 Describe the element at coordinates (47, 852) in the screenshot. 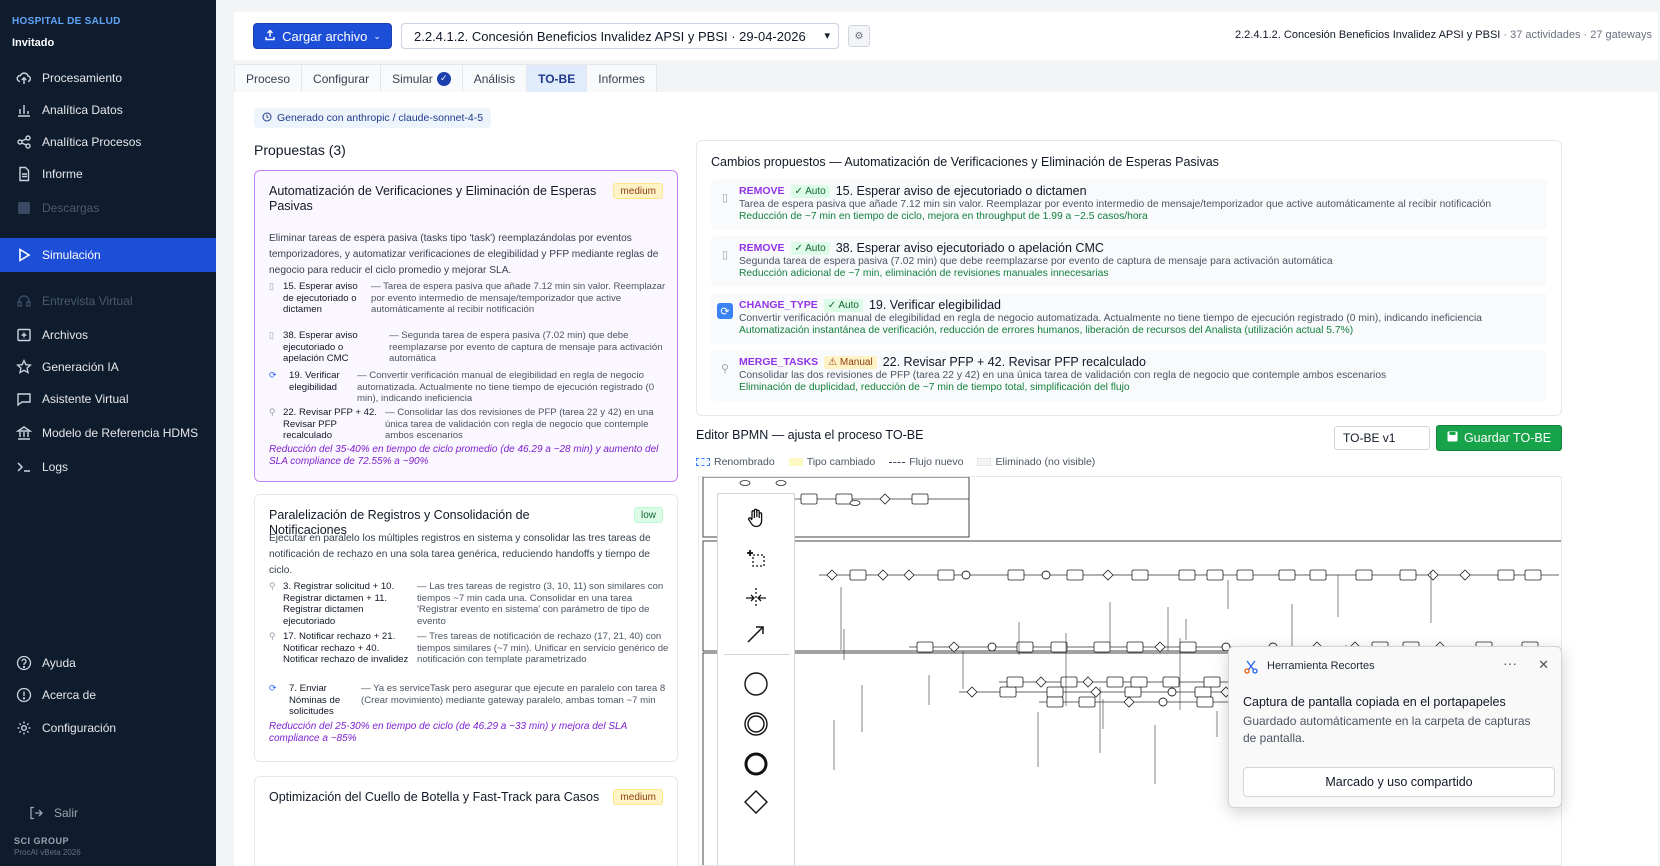

I see `footer-version: ProcAI vBeta 2026` at that location.